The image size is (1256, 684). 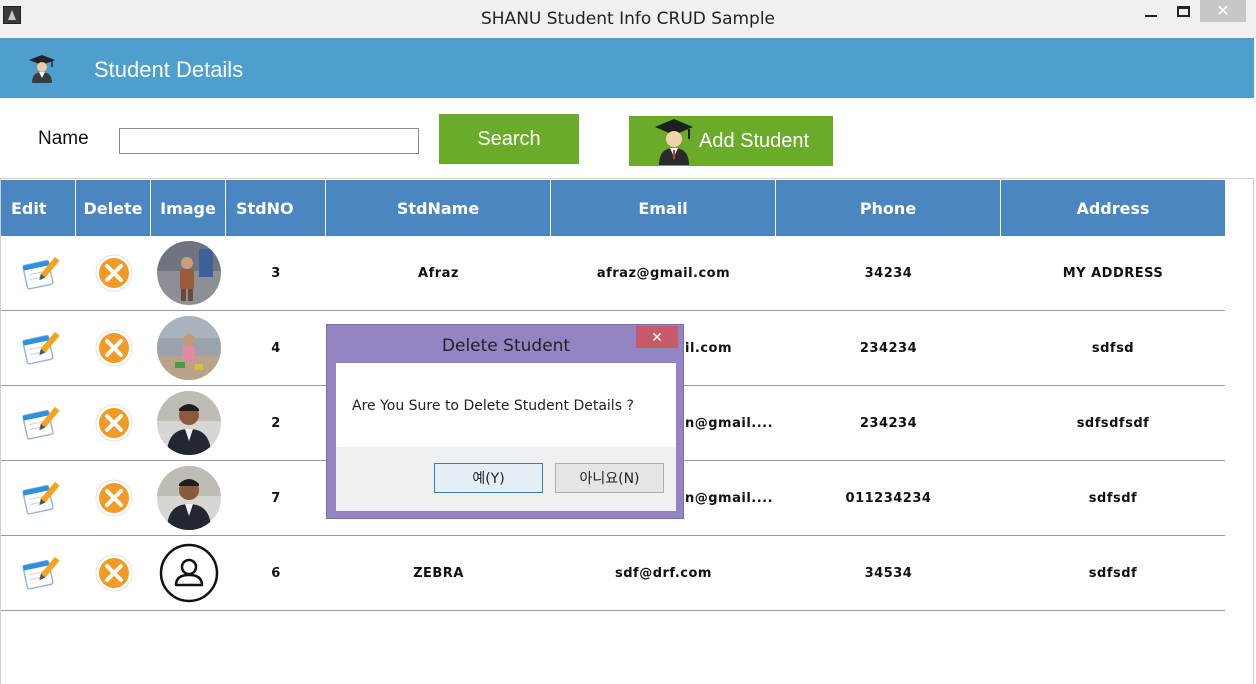 I want to click on user-placeholder-icon, so click(x=188, y=573).